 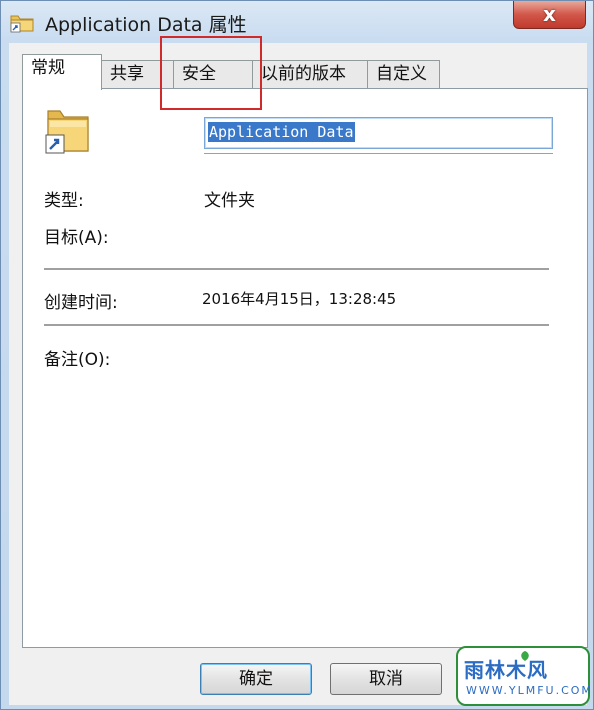 I want to click on tab-general: 常规, so click(x=62, y=72).